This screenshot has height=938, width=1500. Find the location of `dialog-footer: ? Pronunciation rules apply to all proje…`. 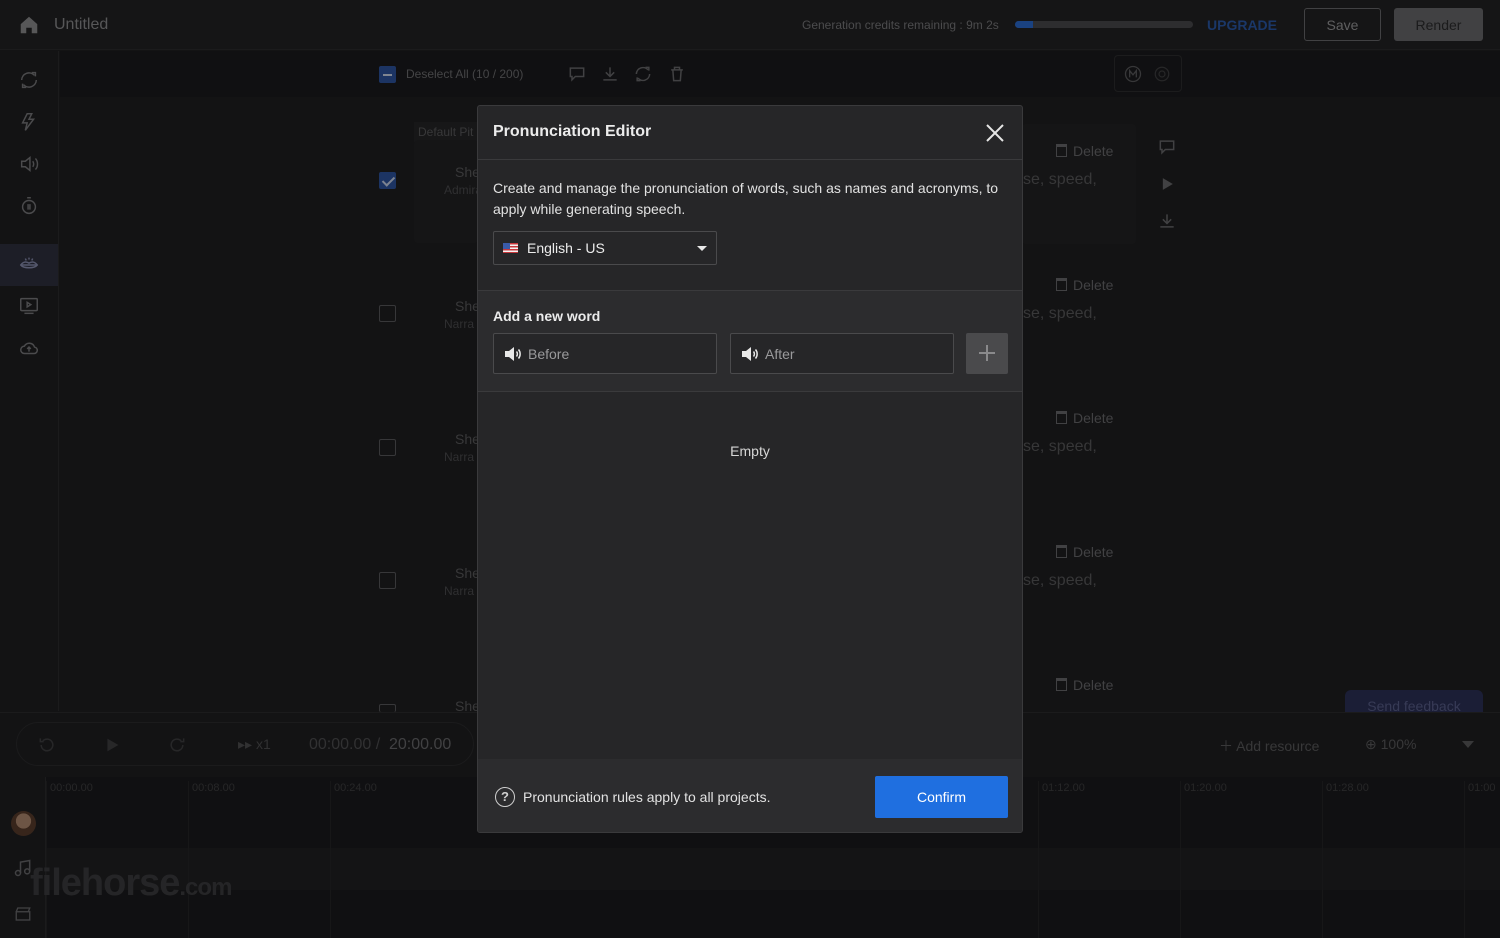

dialog-footer: ? Pronunciation rules apply to all proje… is located at coordinates (750, 795).